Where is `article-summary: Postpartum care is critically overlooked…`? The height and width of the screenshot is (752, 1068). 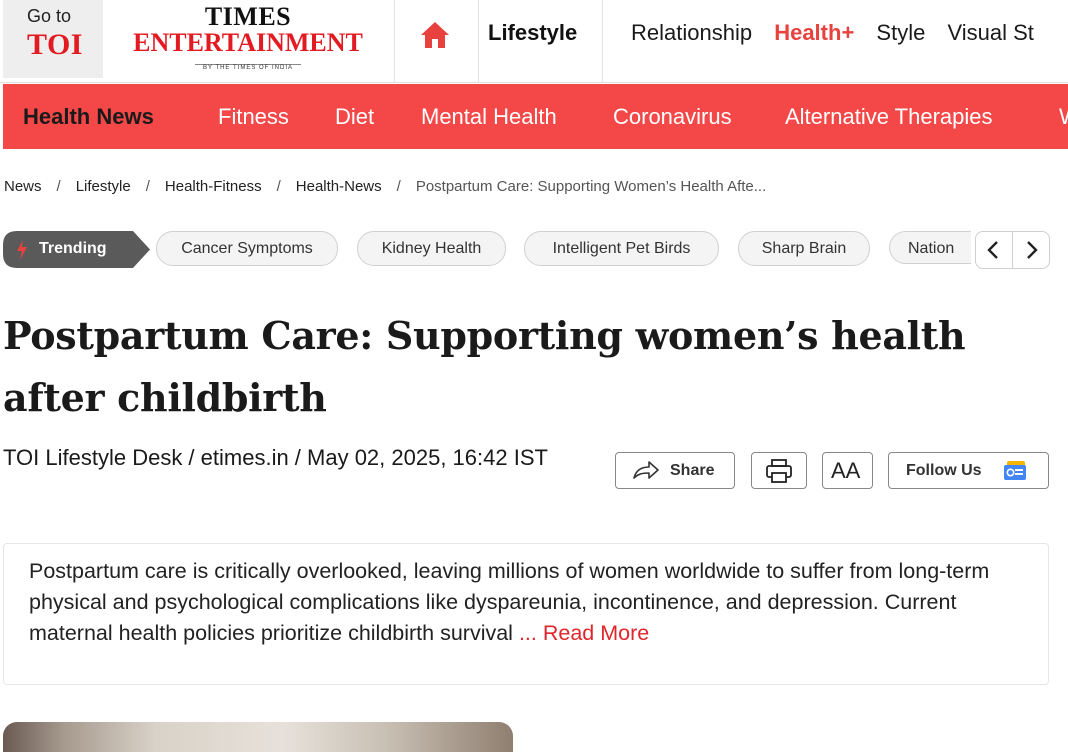
article-summary: Postpartum care is critically overlooked… is located at coordinates (529, 602).